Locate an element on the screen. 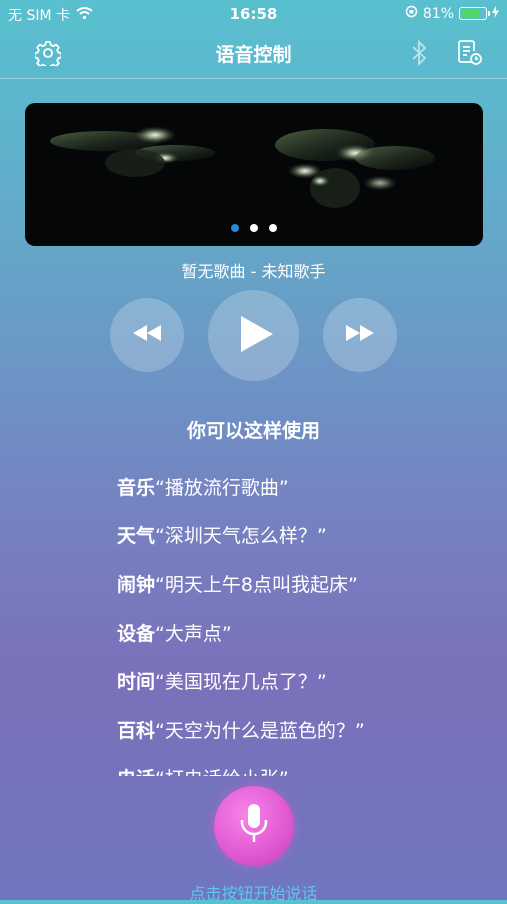 The height and width of the screenshot is (904, 507). tip-example: “深圳天气怎么样？” is located at coordinates (241, 536).